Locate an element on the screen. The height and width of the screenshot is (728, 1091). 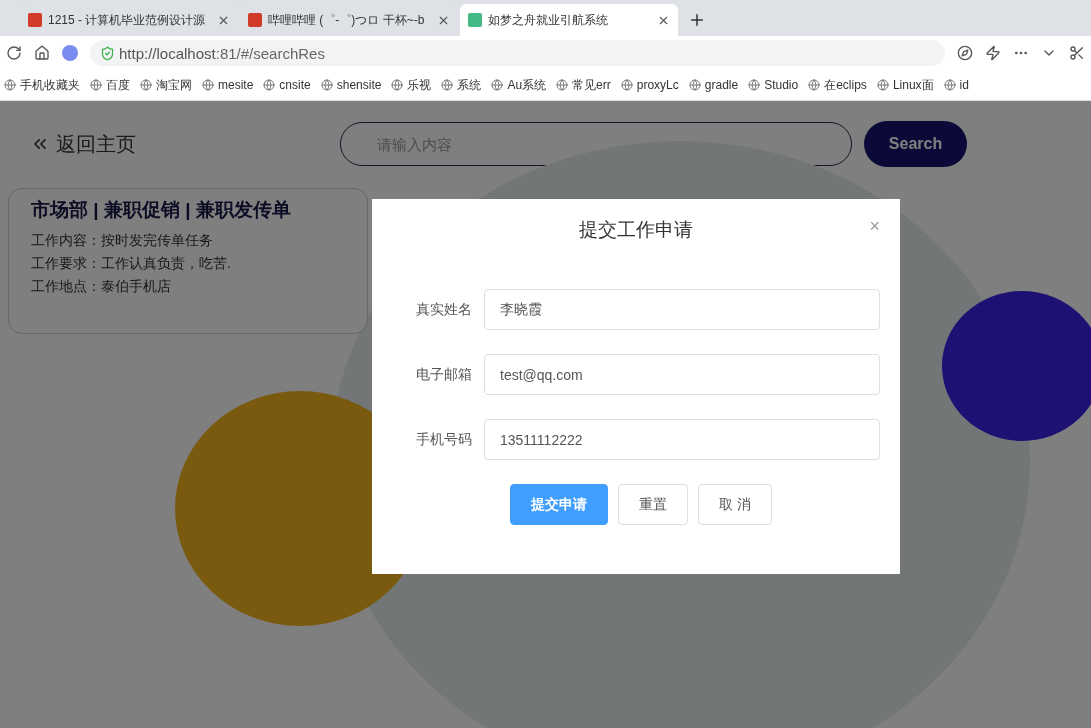
job-card: 市场部 | 兼职促销 | 兼职发传单 工作内容：按时发完传单任务 工作要求：工作认真负责，吃苦. 工作地点：泰伯手机店 is located at coordinates (188, 261).